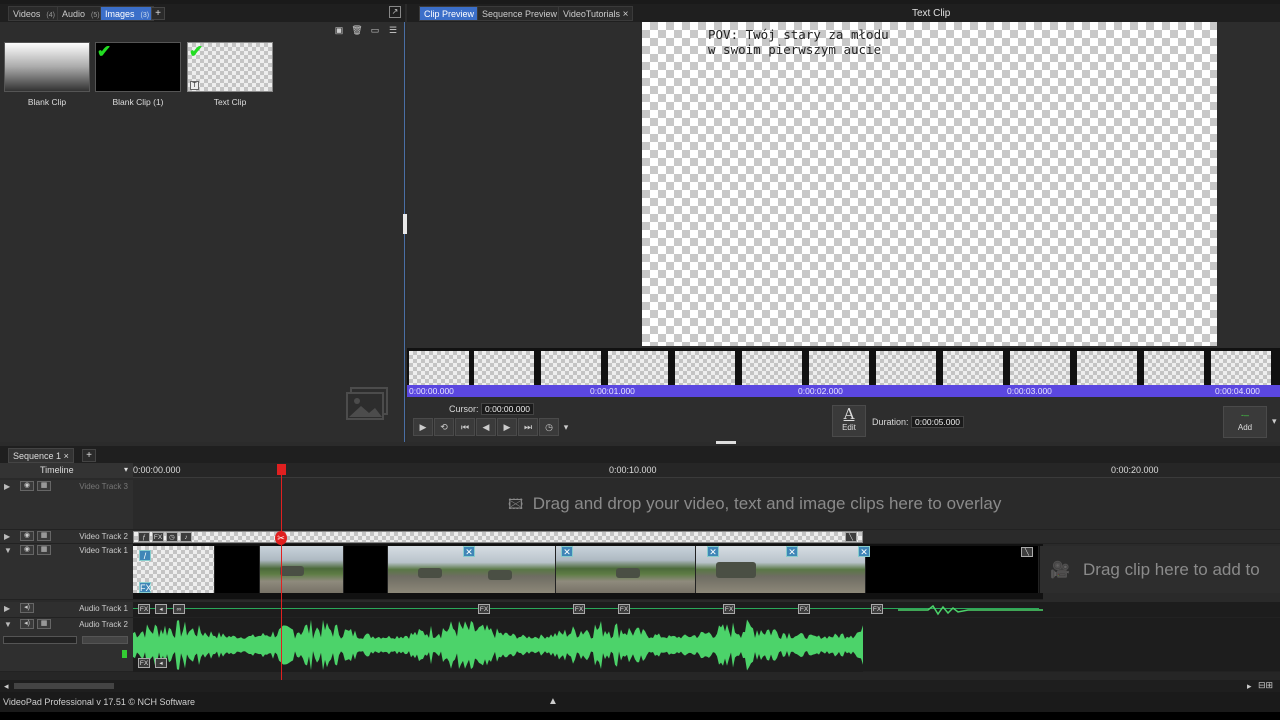 The image size is (1280, 720). What do you see at coordinates (553, 701) in the screenshot?
I see `expand-panel-icon: ▲` at bounding box center [553, 701].